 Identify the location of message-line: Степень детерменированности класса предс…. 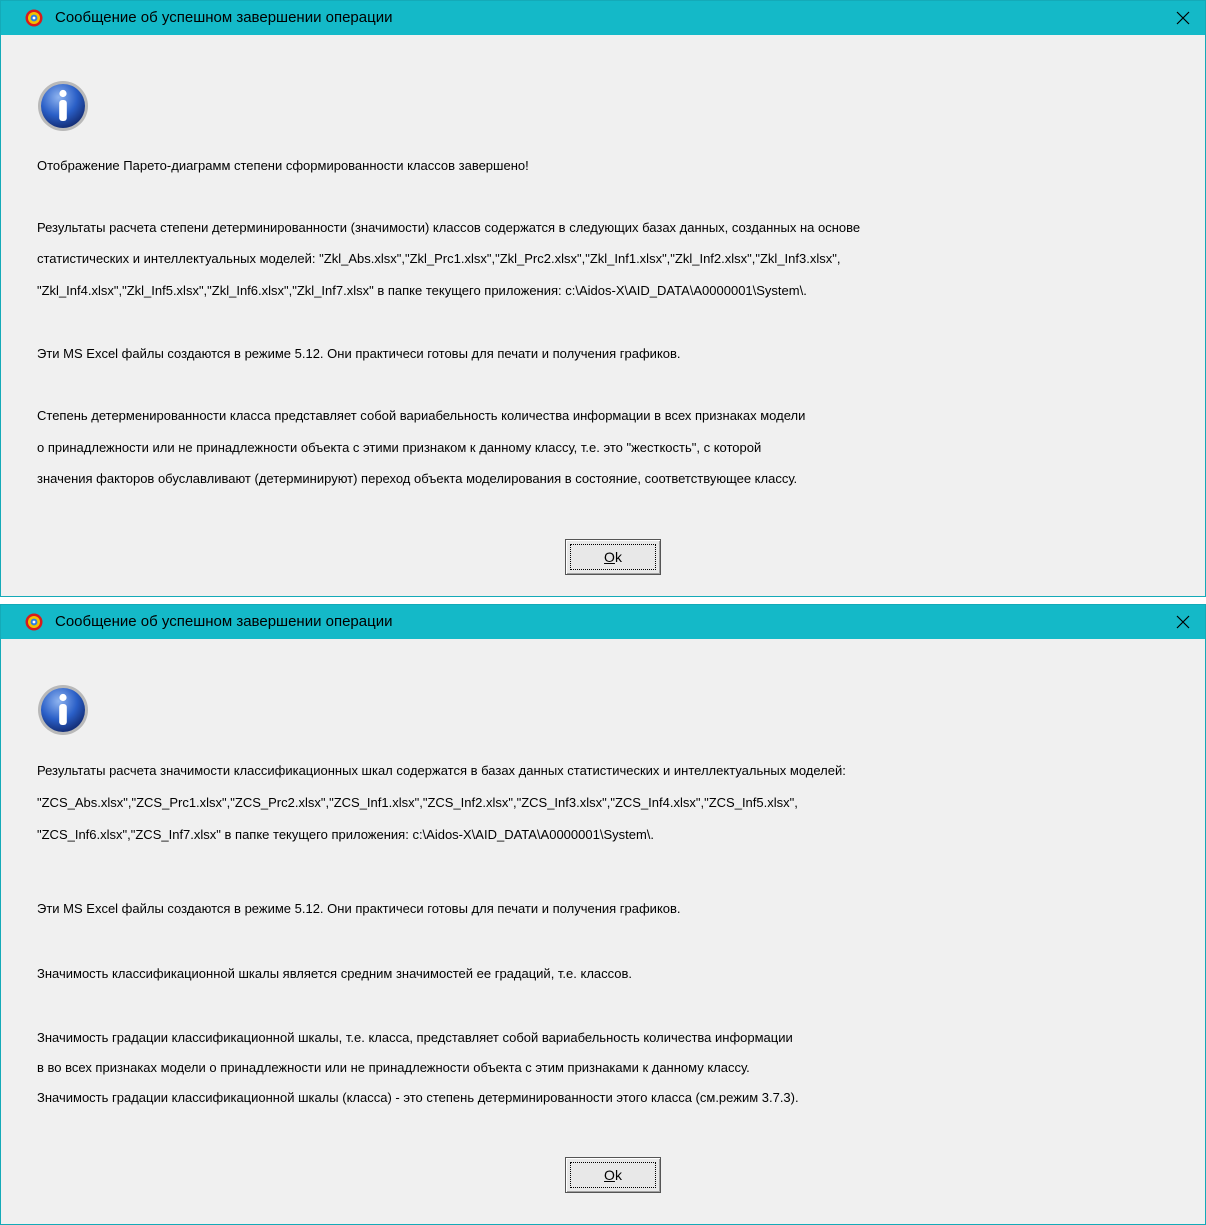
(421, 415).